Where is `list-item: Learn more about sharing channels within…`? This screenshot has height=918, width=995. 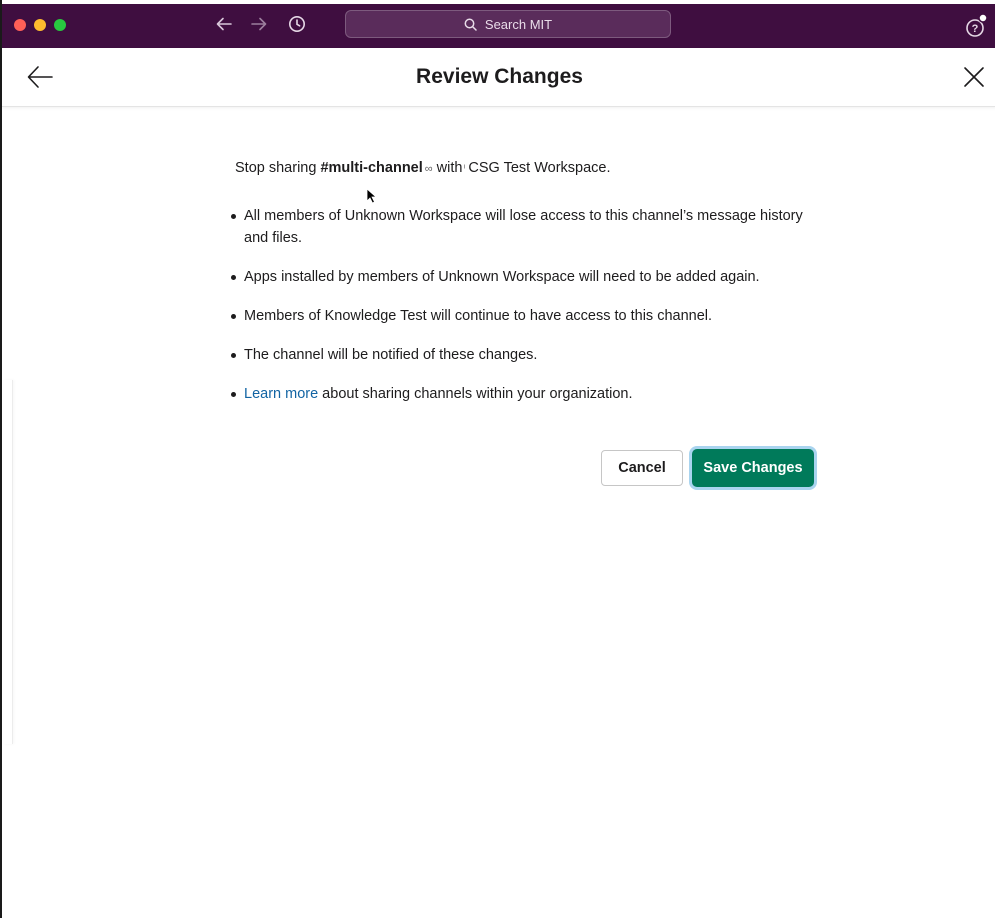
list-item: Learn more about sharing channels within… is located at coordinates (528, 394).